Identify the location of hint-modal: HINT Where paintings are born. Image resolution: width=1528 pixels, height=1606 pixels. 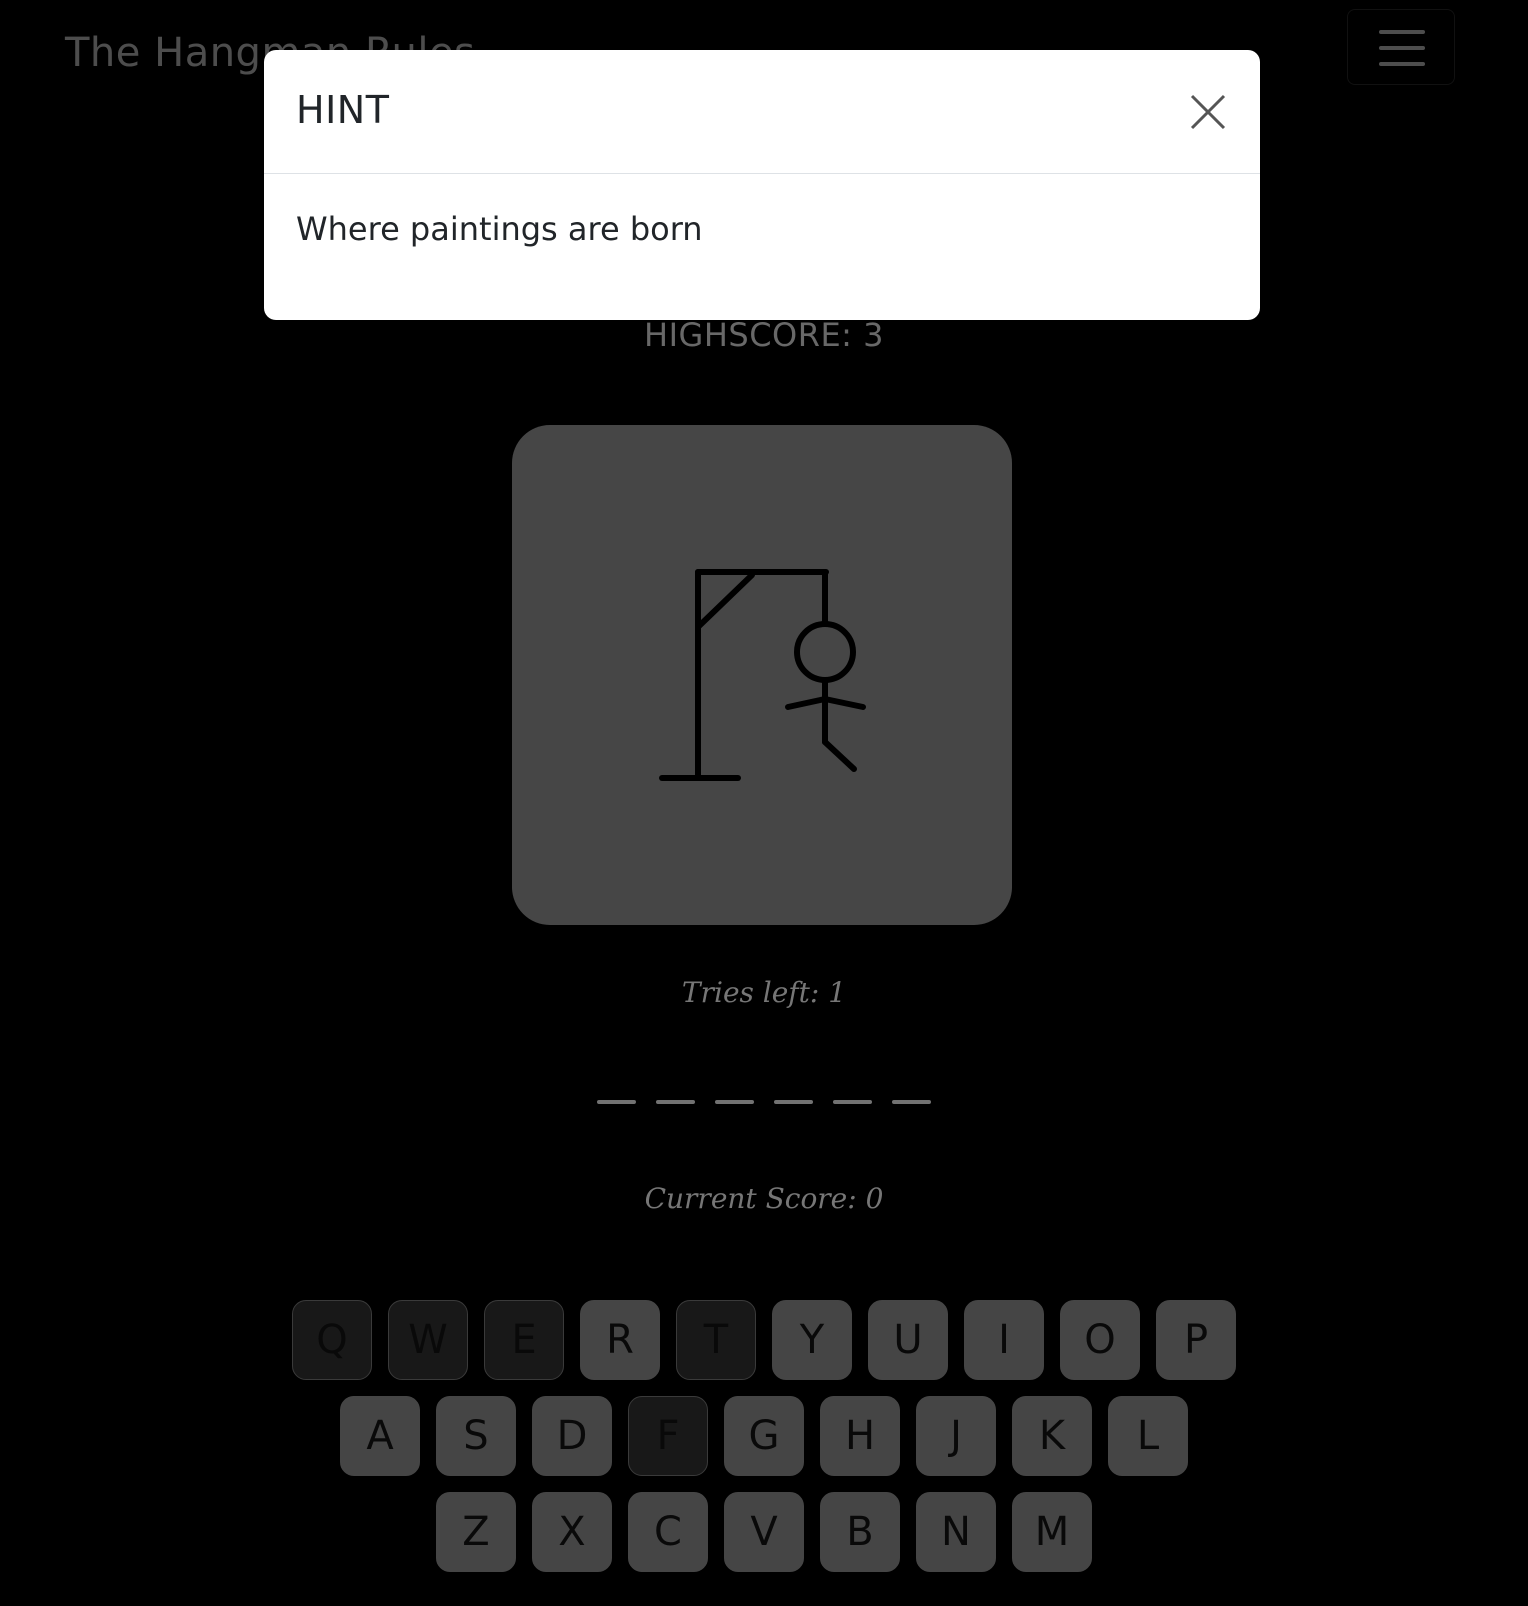
(762, 185).